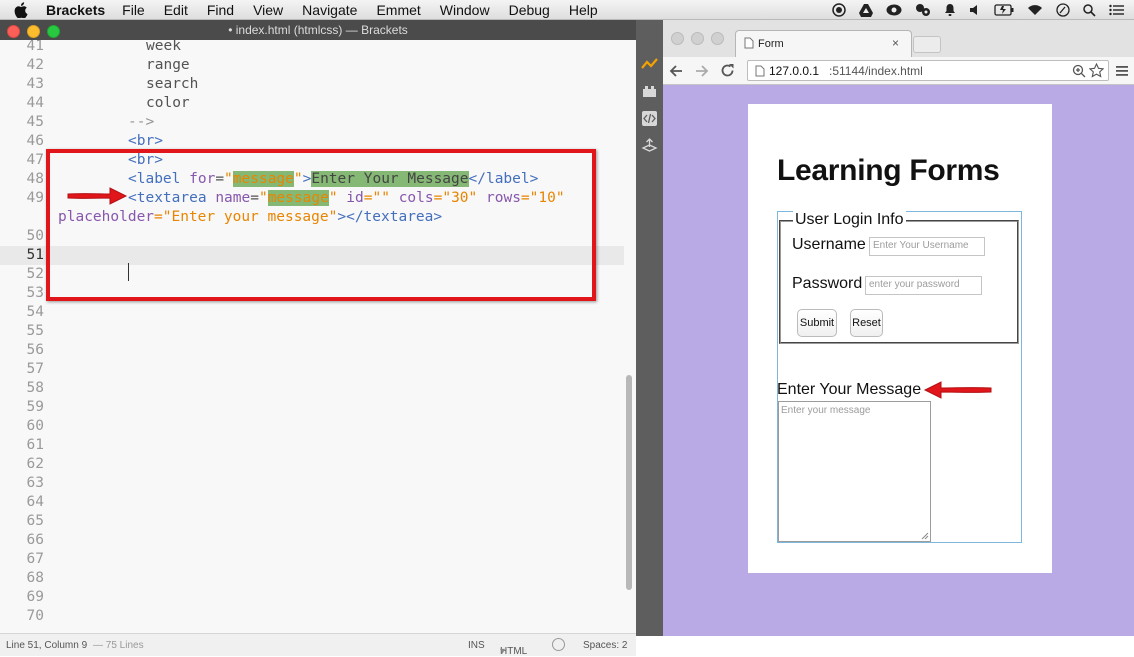 The height and width of the screenshot is (657, 1134). Describe the element at coordinates (176, 10) in the screenshot. I see `menu-edit: Edit` at that location.